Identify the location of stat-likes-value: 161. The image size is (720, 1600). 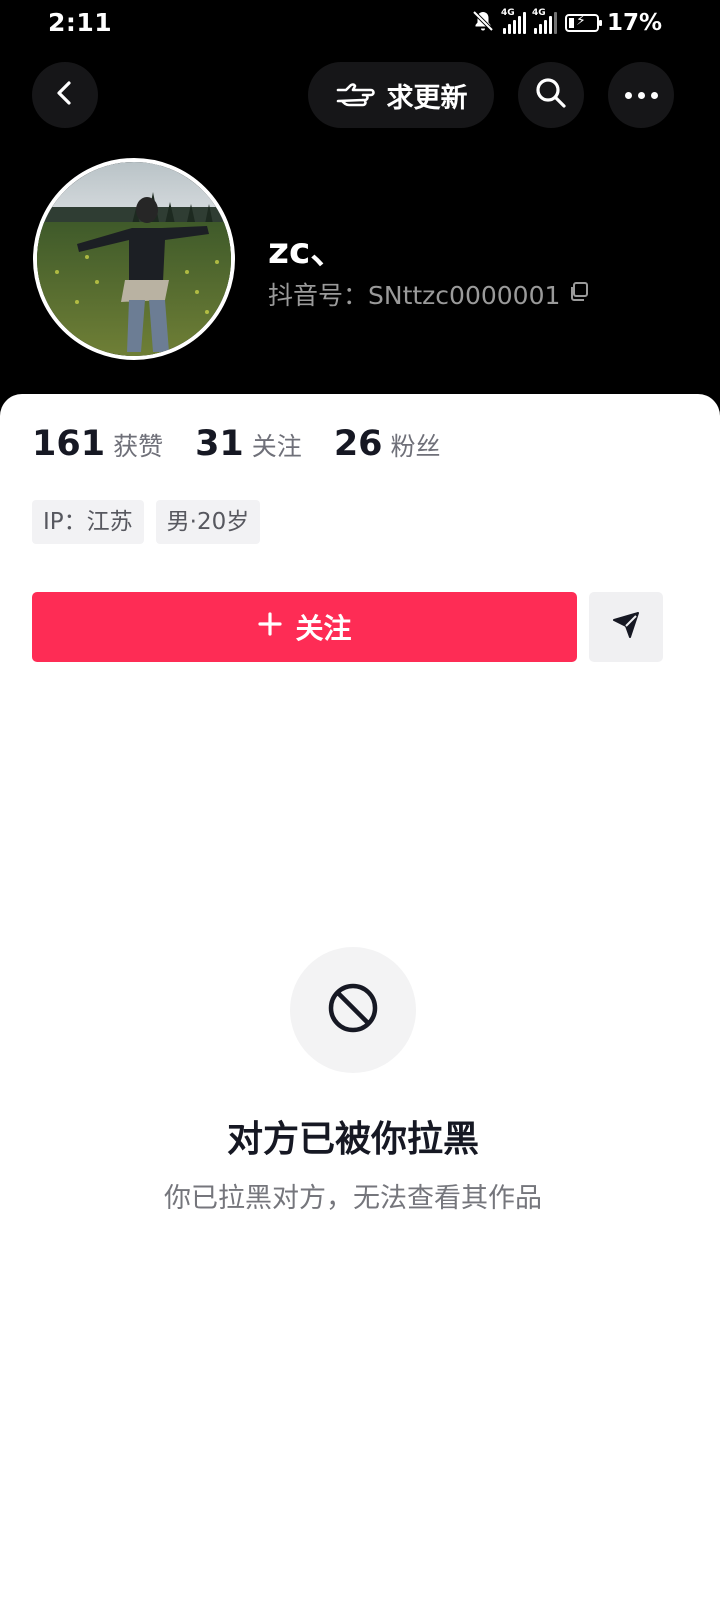
(69, 444).